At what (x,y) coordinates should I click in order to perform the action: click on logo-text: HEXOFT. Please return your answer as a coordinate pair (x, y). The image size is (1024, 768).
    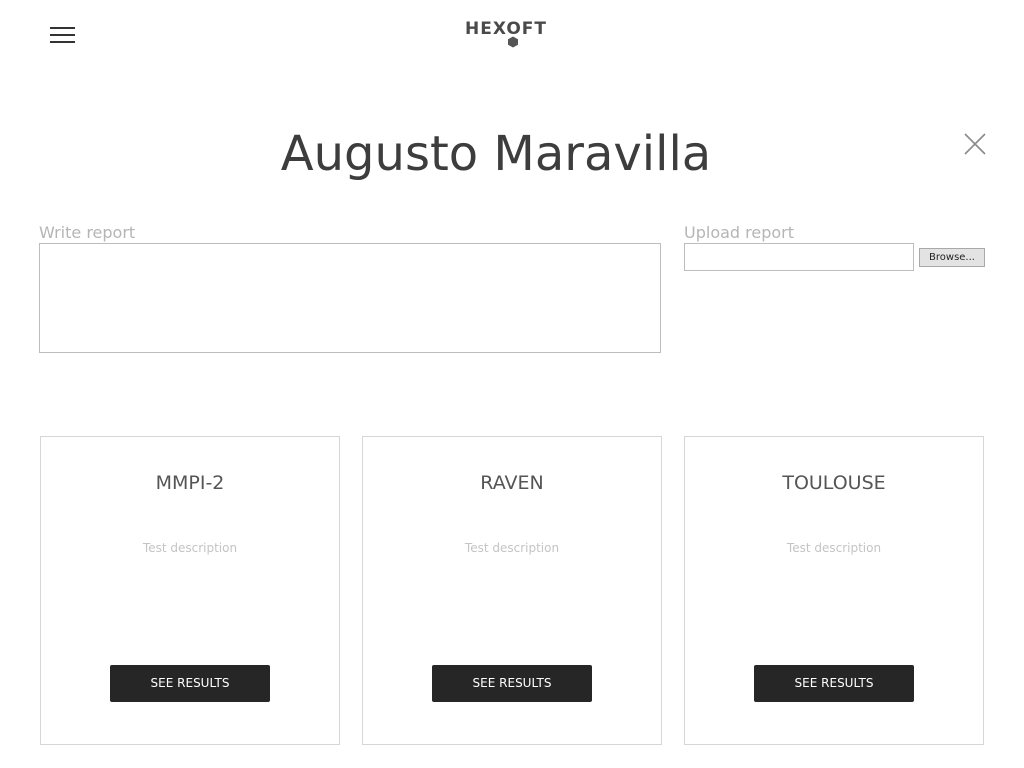
    Looking at the image, I should click on (506, 29).